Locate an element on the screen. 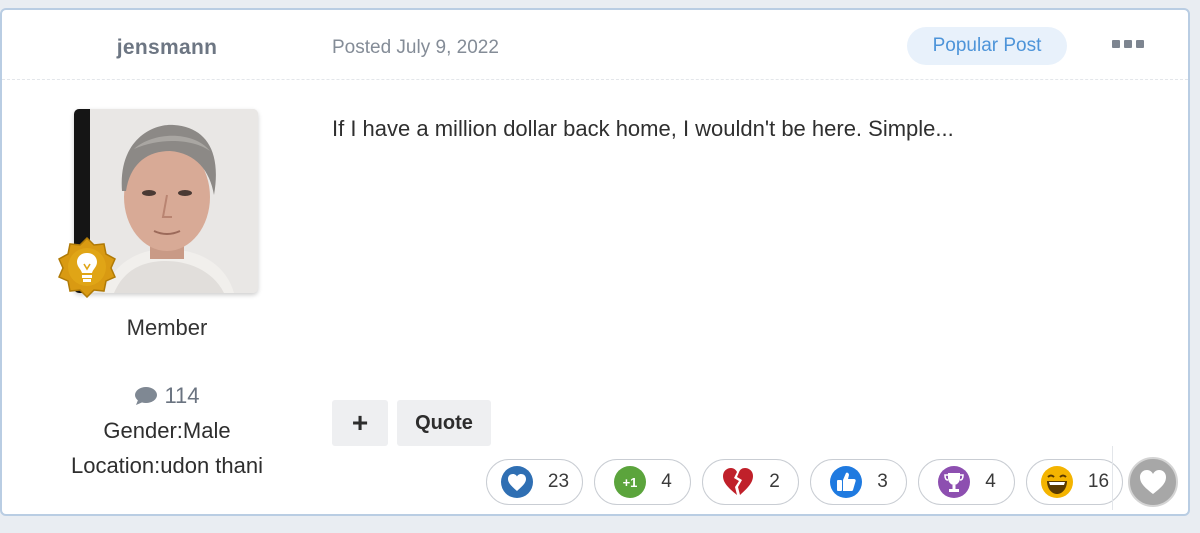 Image resolution: width=1200 pixels, height=533 pixels. reaction-heart: 23 is located at coordinates (534, 482).